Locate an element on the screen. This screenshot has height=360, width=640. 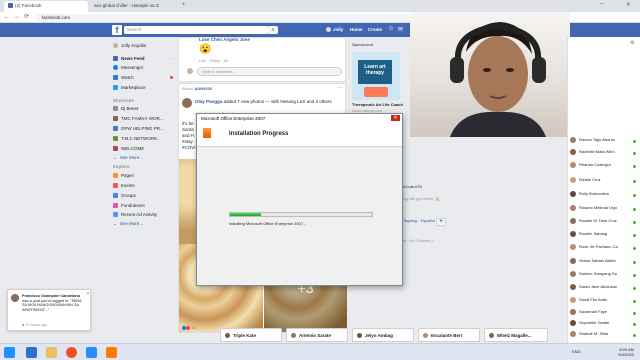
reactions-count: 10 is located at coordinates (189, 327).